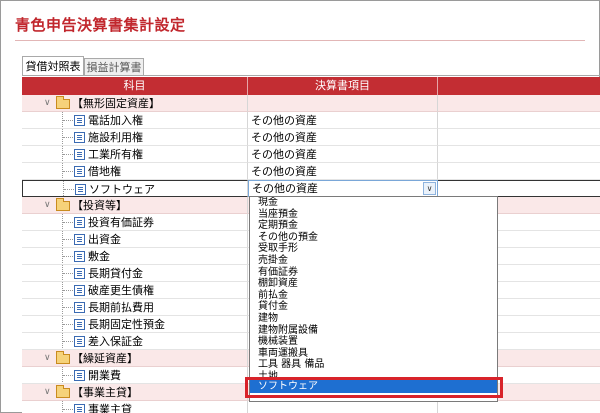 This screenshot has height=413, width=600. What do you see at coordinates (122, 189) in the screenshot?
I see `account-label: ソフトウェア` at bounding box center [122, 189].